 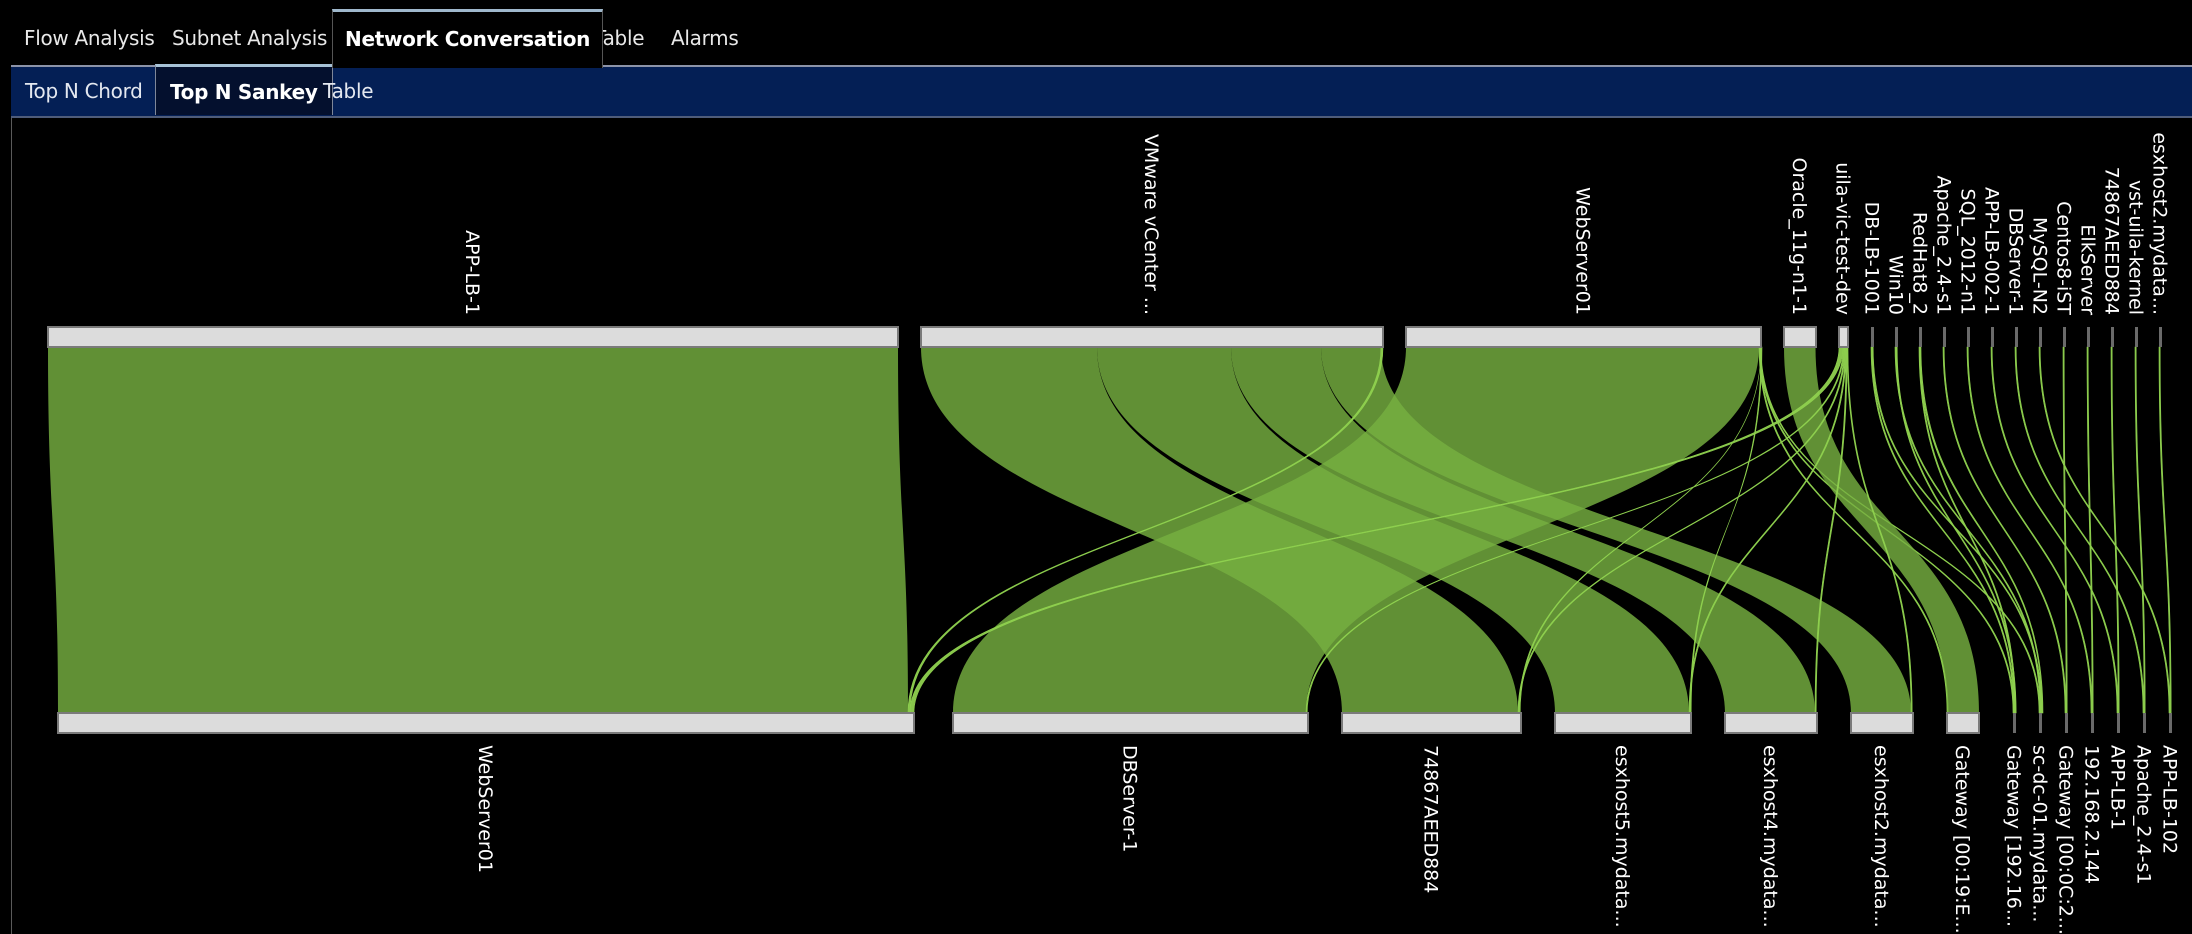 I want to click on tab-subnet-analysis: Subnet Analysis, so click(x=249, y=37).